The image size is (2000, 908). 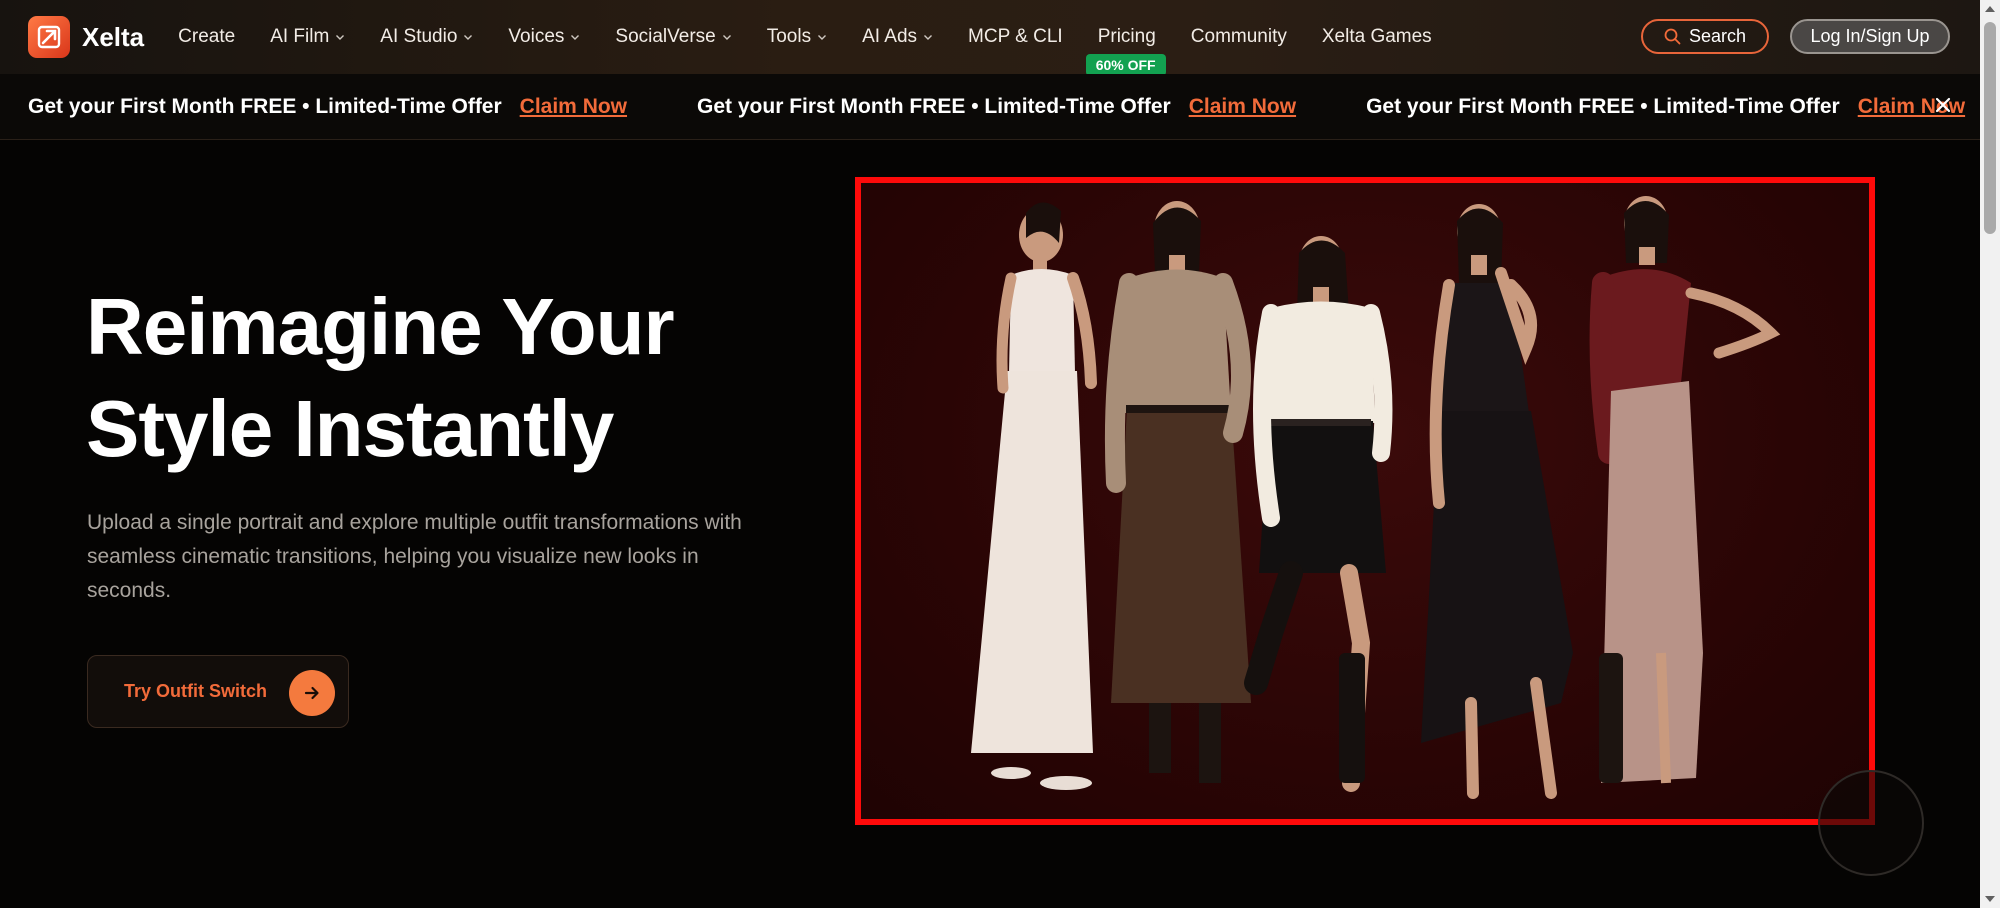 I want to click on search-label: Search, so click(x=1717, y=36).